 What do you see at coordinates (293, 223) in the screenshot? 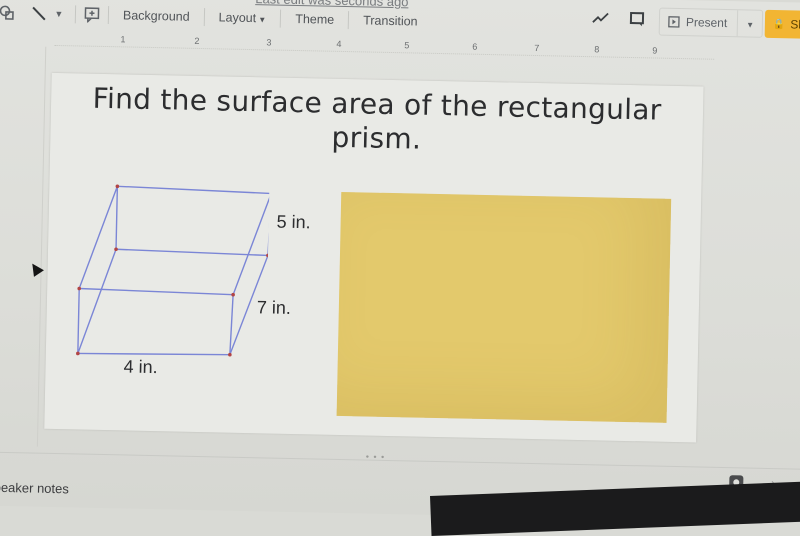
I see `height-label: 5 in.` at bounding box center [293, 223].